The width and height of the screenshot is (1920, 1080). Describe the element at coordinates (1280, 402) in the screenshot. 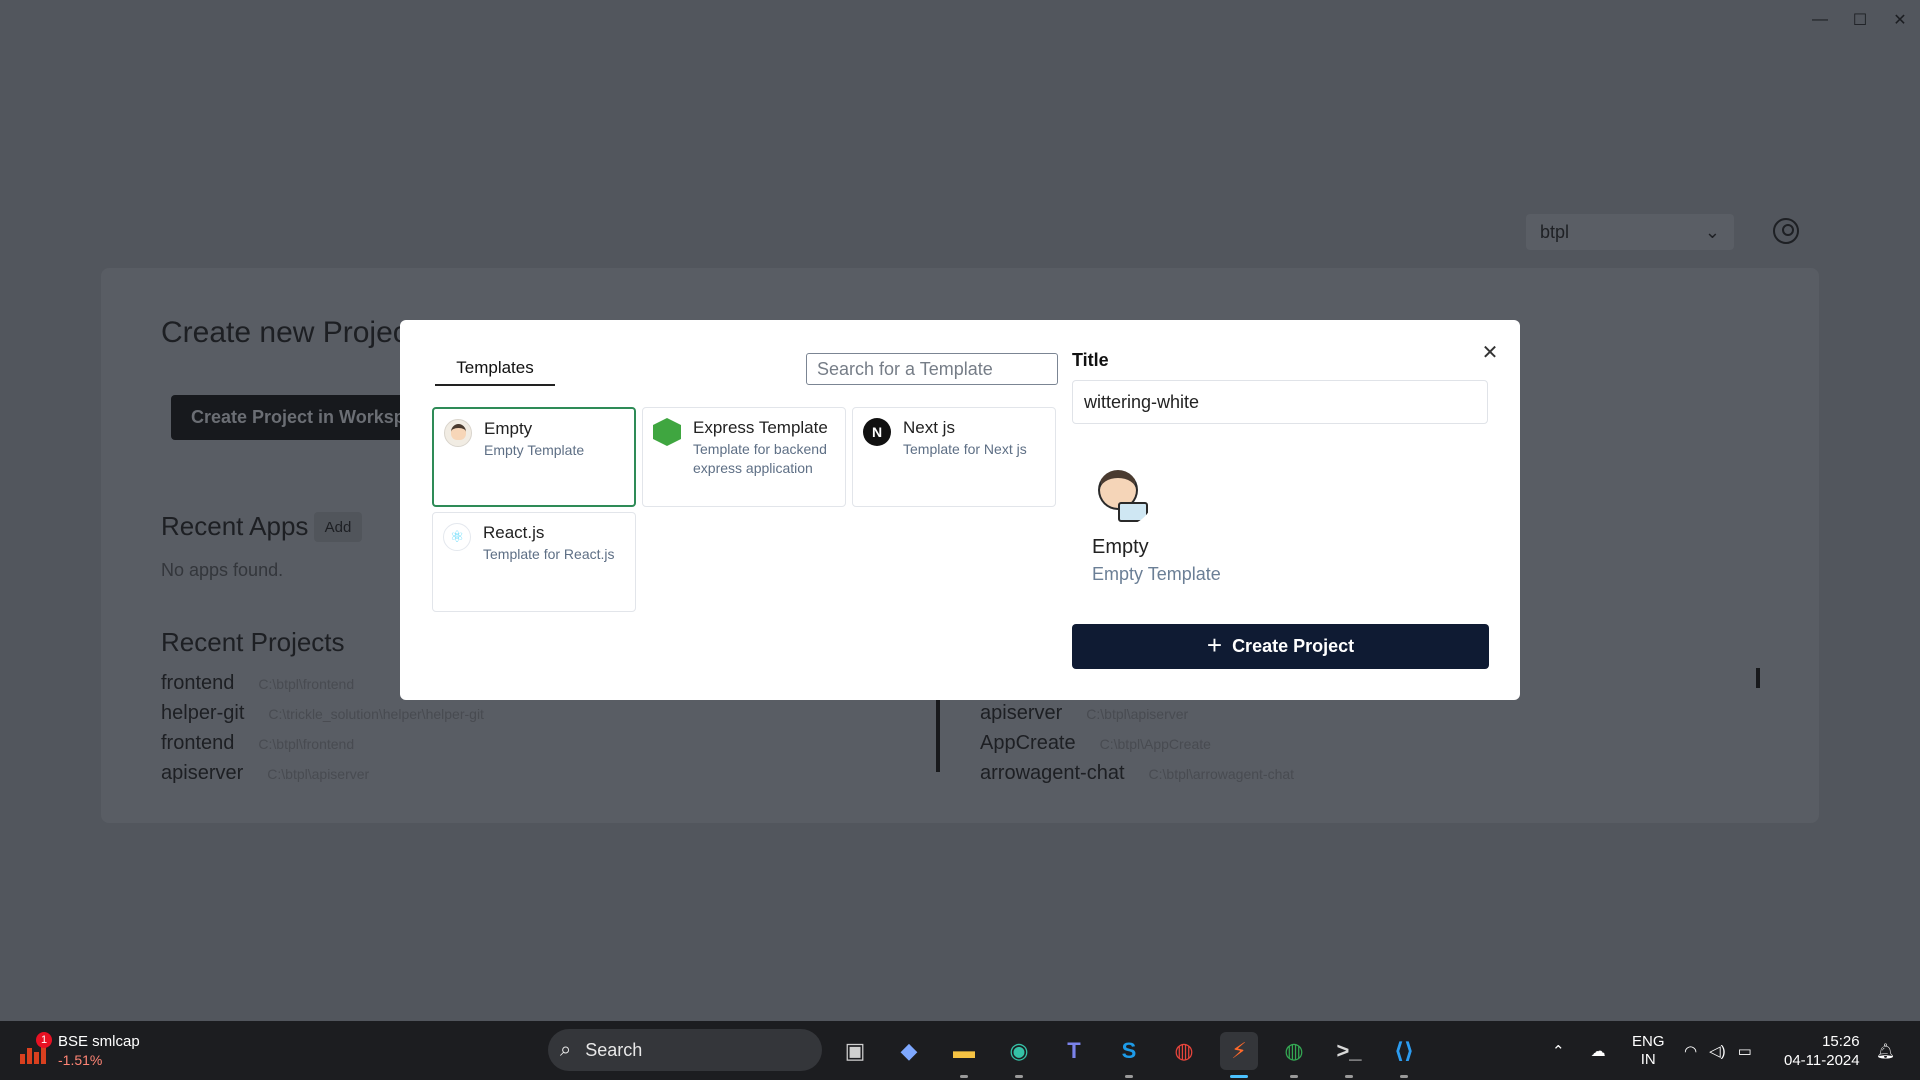

I see `title-input` at that location.